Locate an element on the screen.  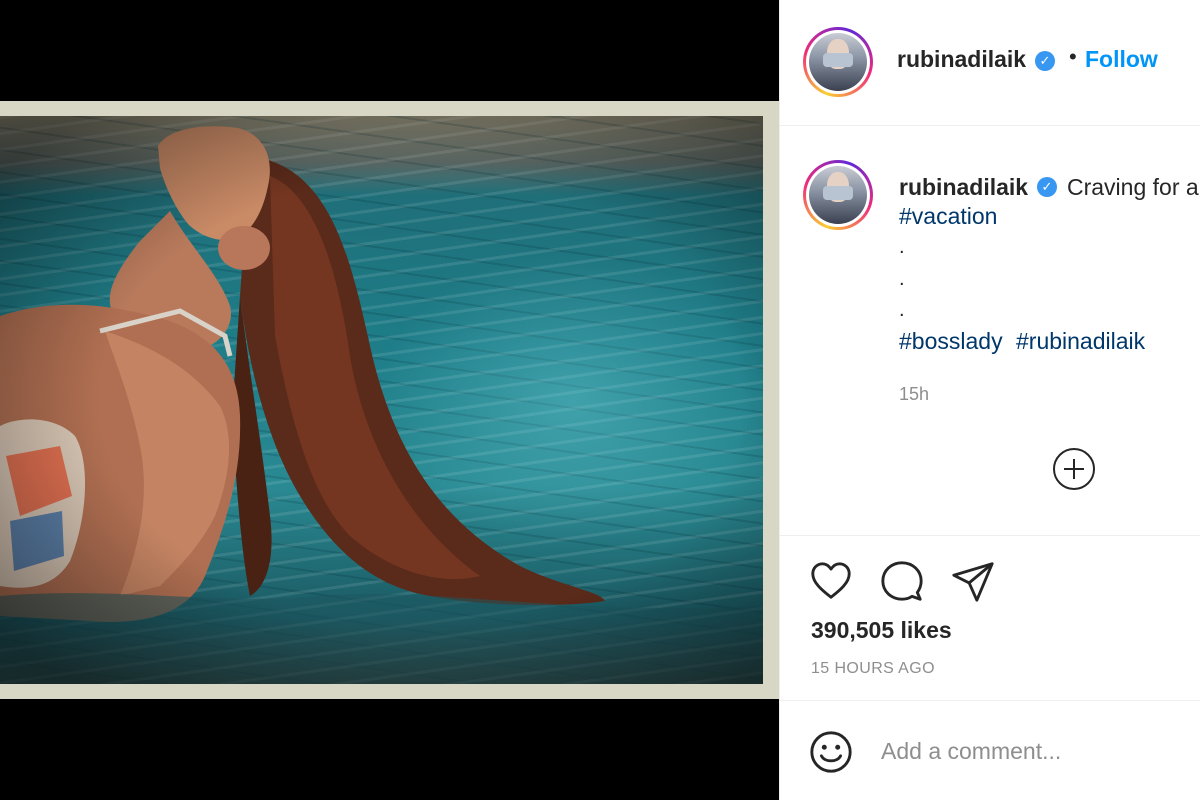
post-actions: 390,505 likes 15 HOURS AGO is located at coordinates (990, 618).